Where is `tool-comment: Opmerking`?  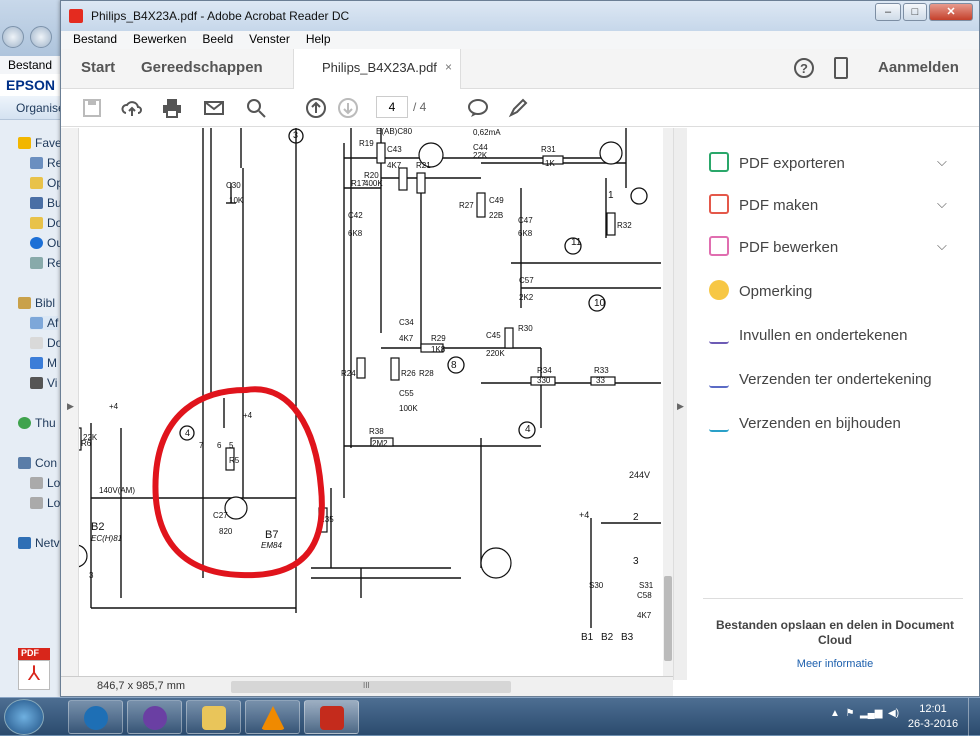 tool-comment: Opmerking is located at coordinates (760, 292).